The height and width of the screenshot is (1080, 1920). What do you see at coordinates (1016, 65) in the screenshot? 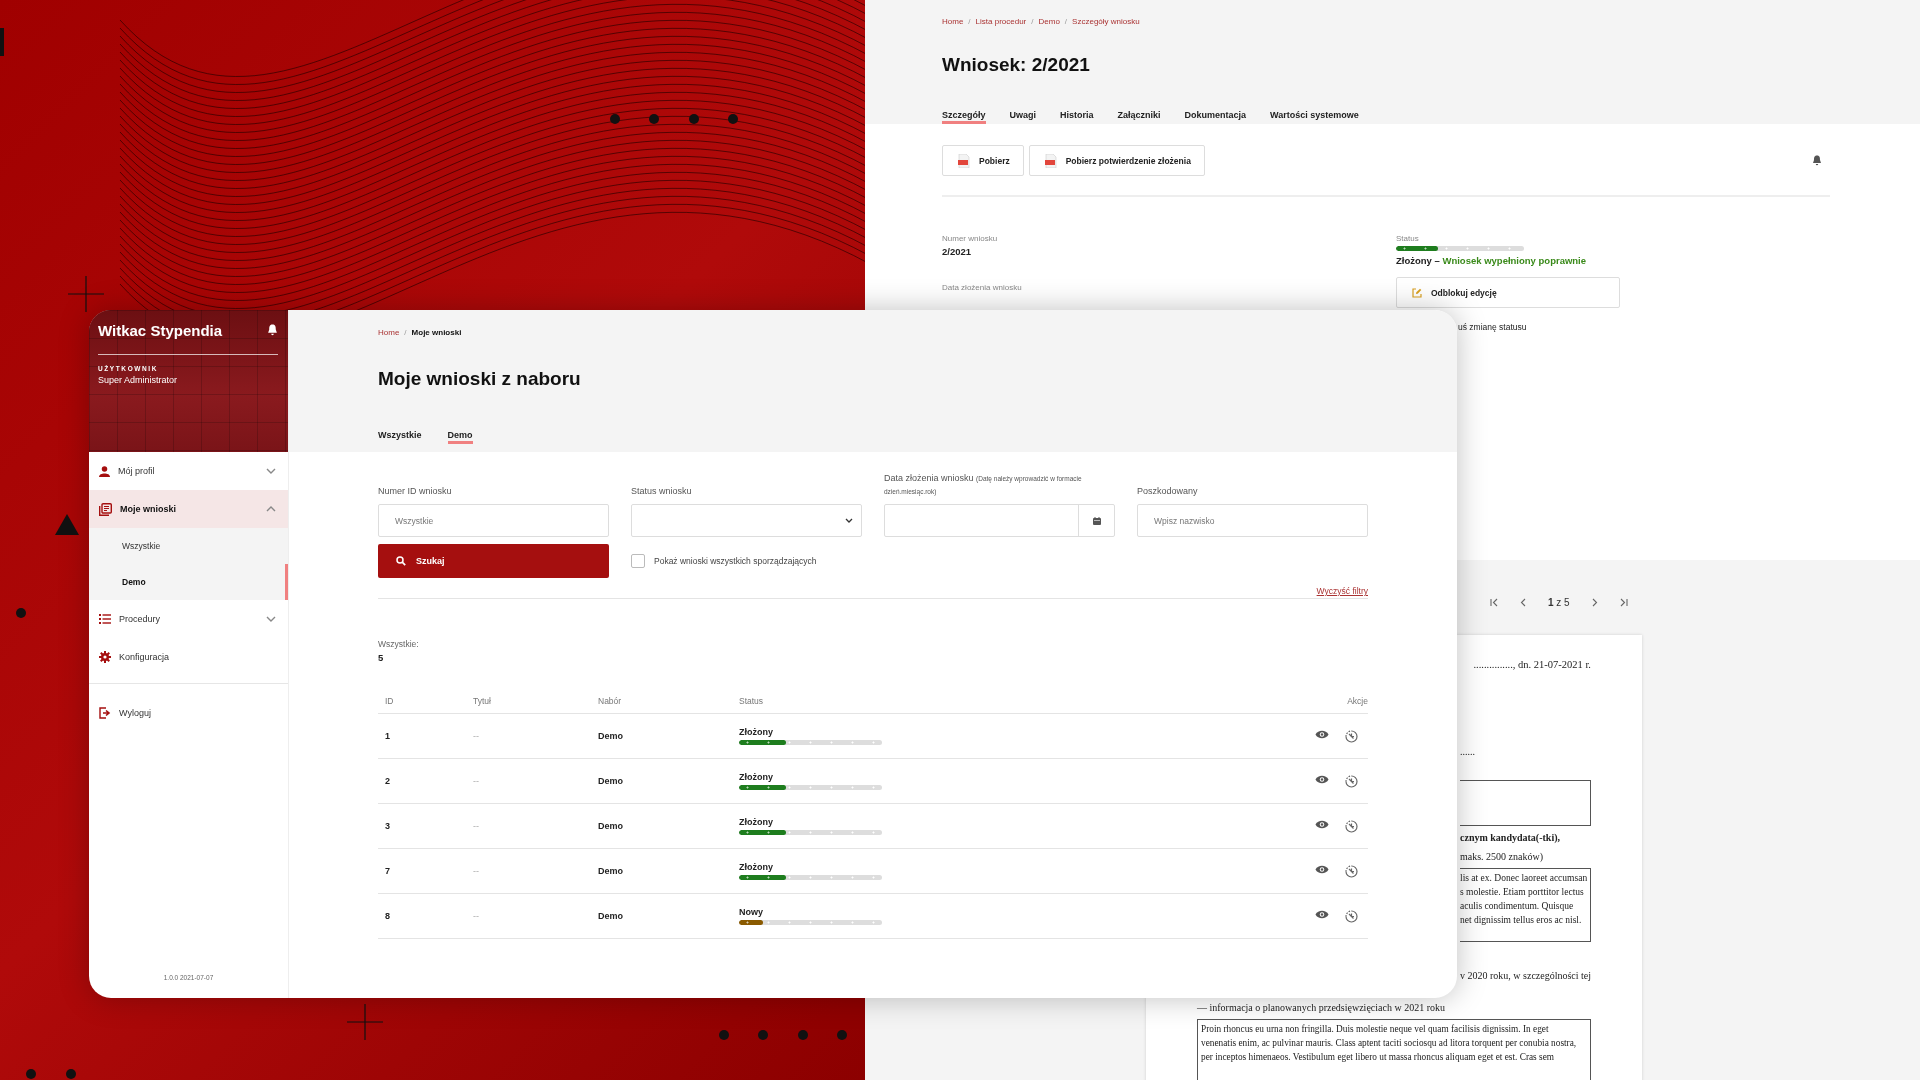
I see `page-title: Wniosek: 2/2021` at bounding box center [1016, 65].